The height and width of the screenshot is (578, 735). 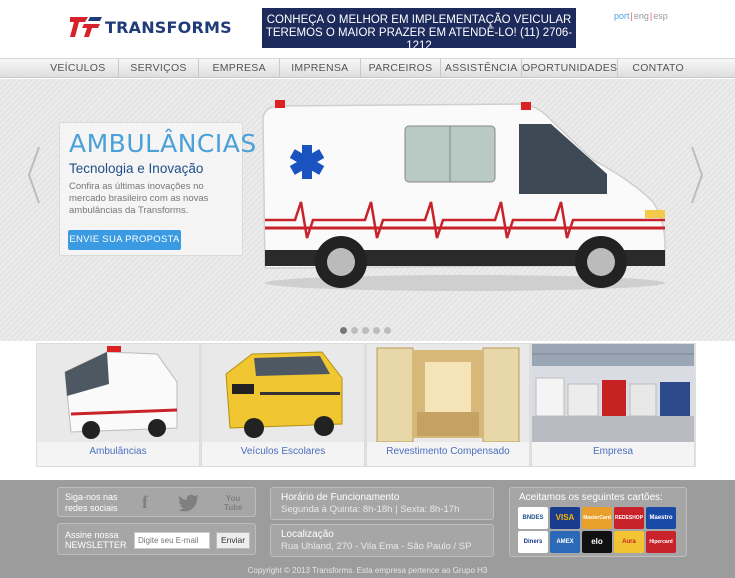 I want to click on promo-subtitle: Tecnologia e Inovação, so click(x=136, y=168).